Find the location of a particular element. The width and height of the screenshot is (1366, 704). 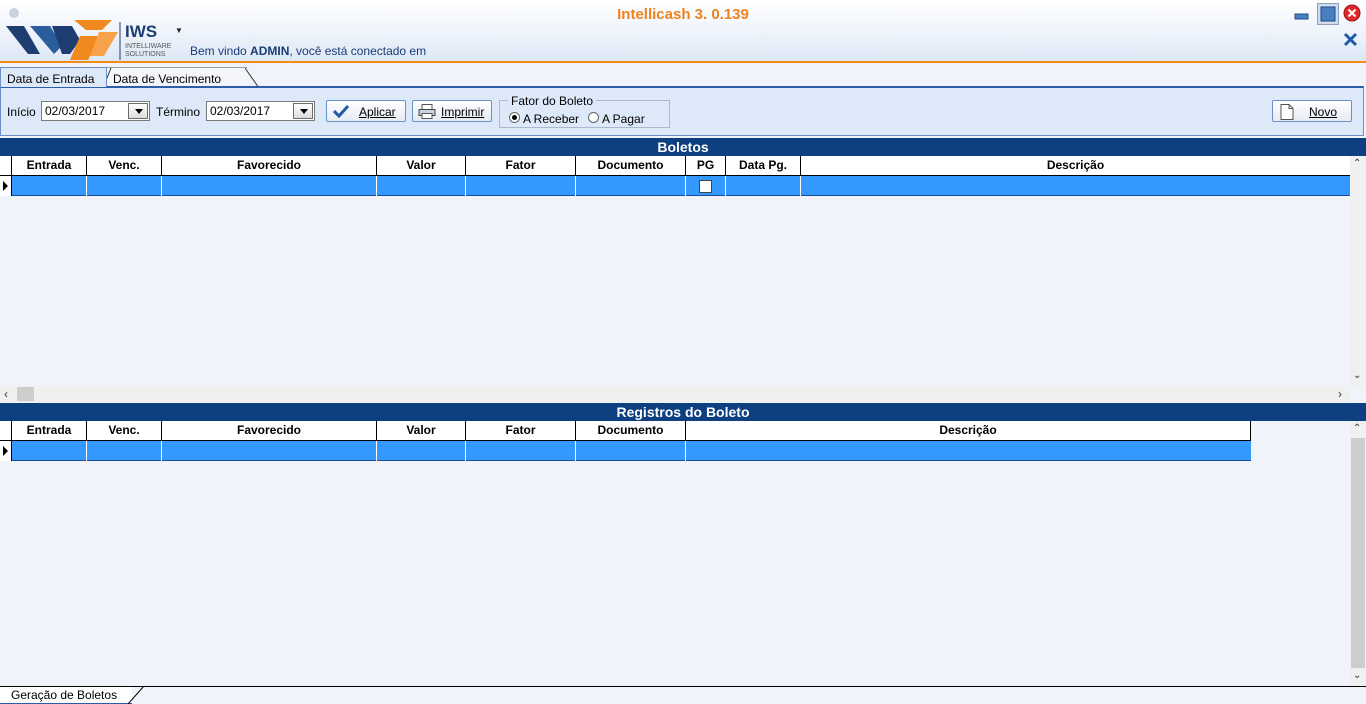

horizontal-scroll-thumb is located at coordinates (25, 394).